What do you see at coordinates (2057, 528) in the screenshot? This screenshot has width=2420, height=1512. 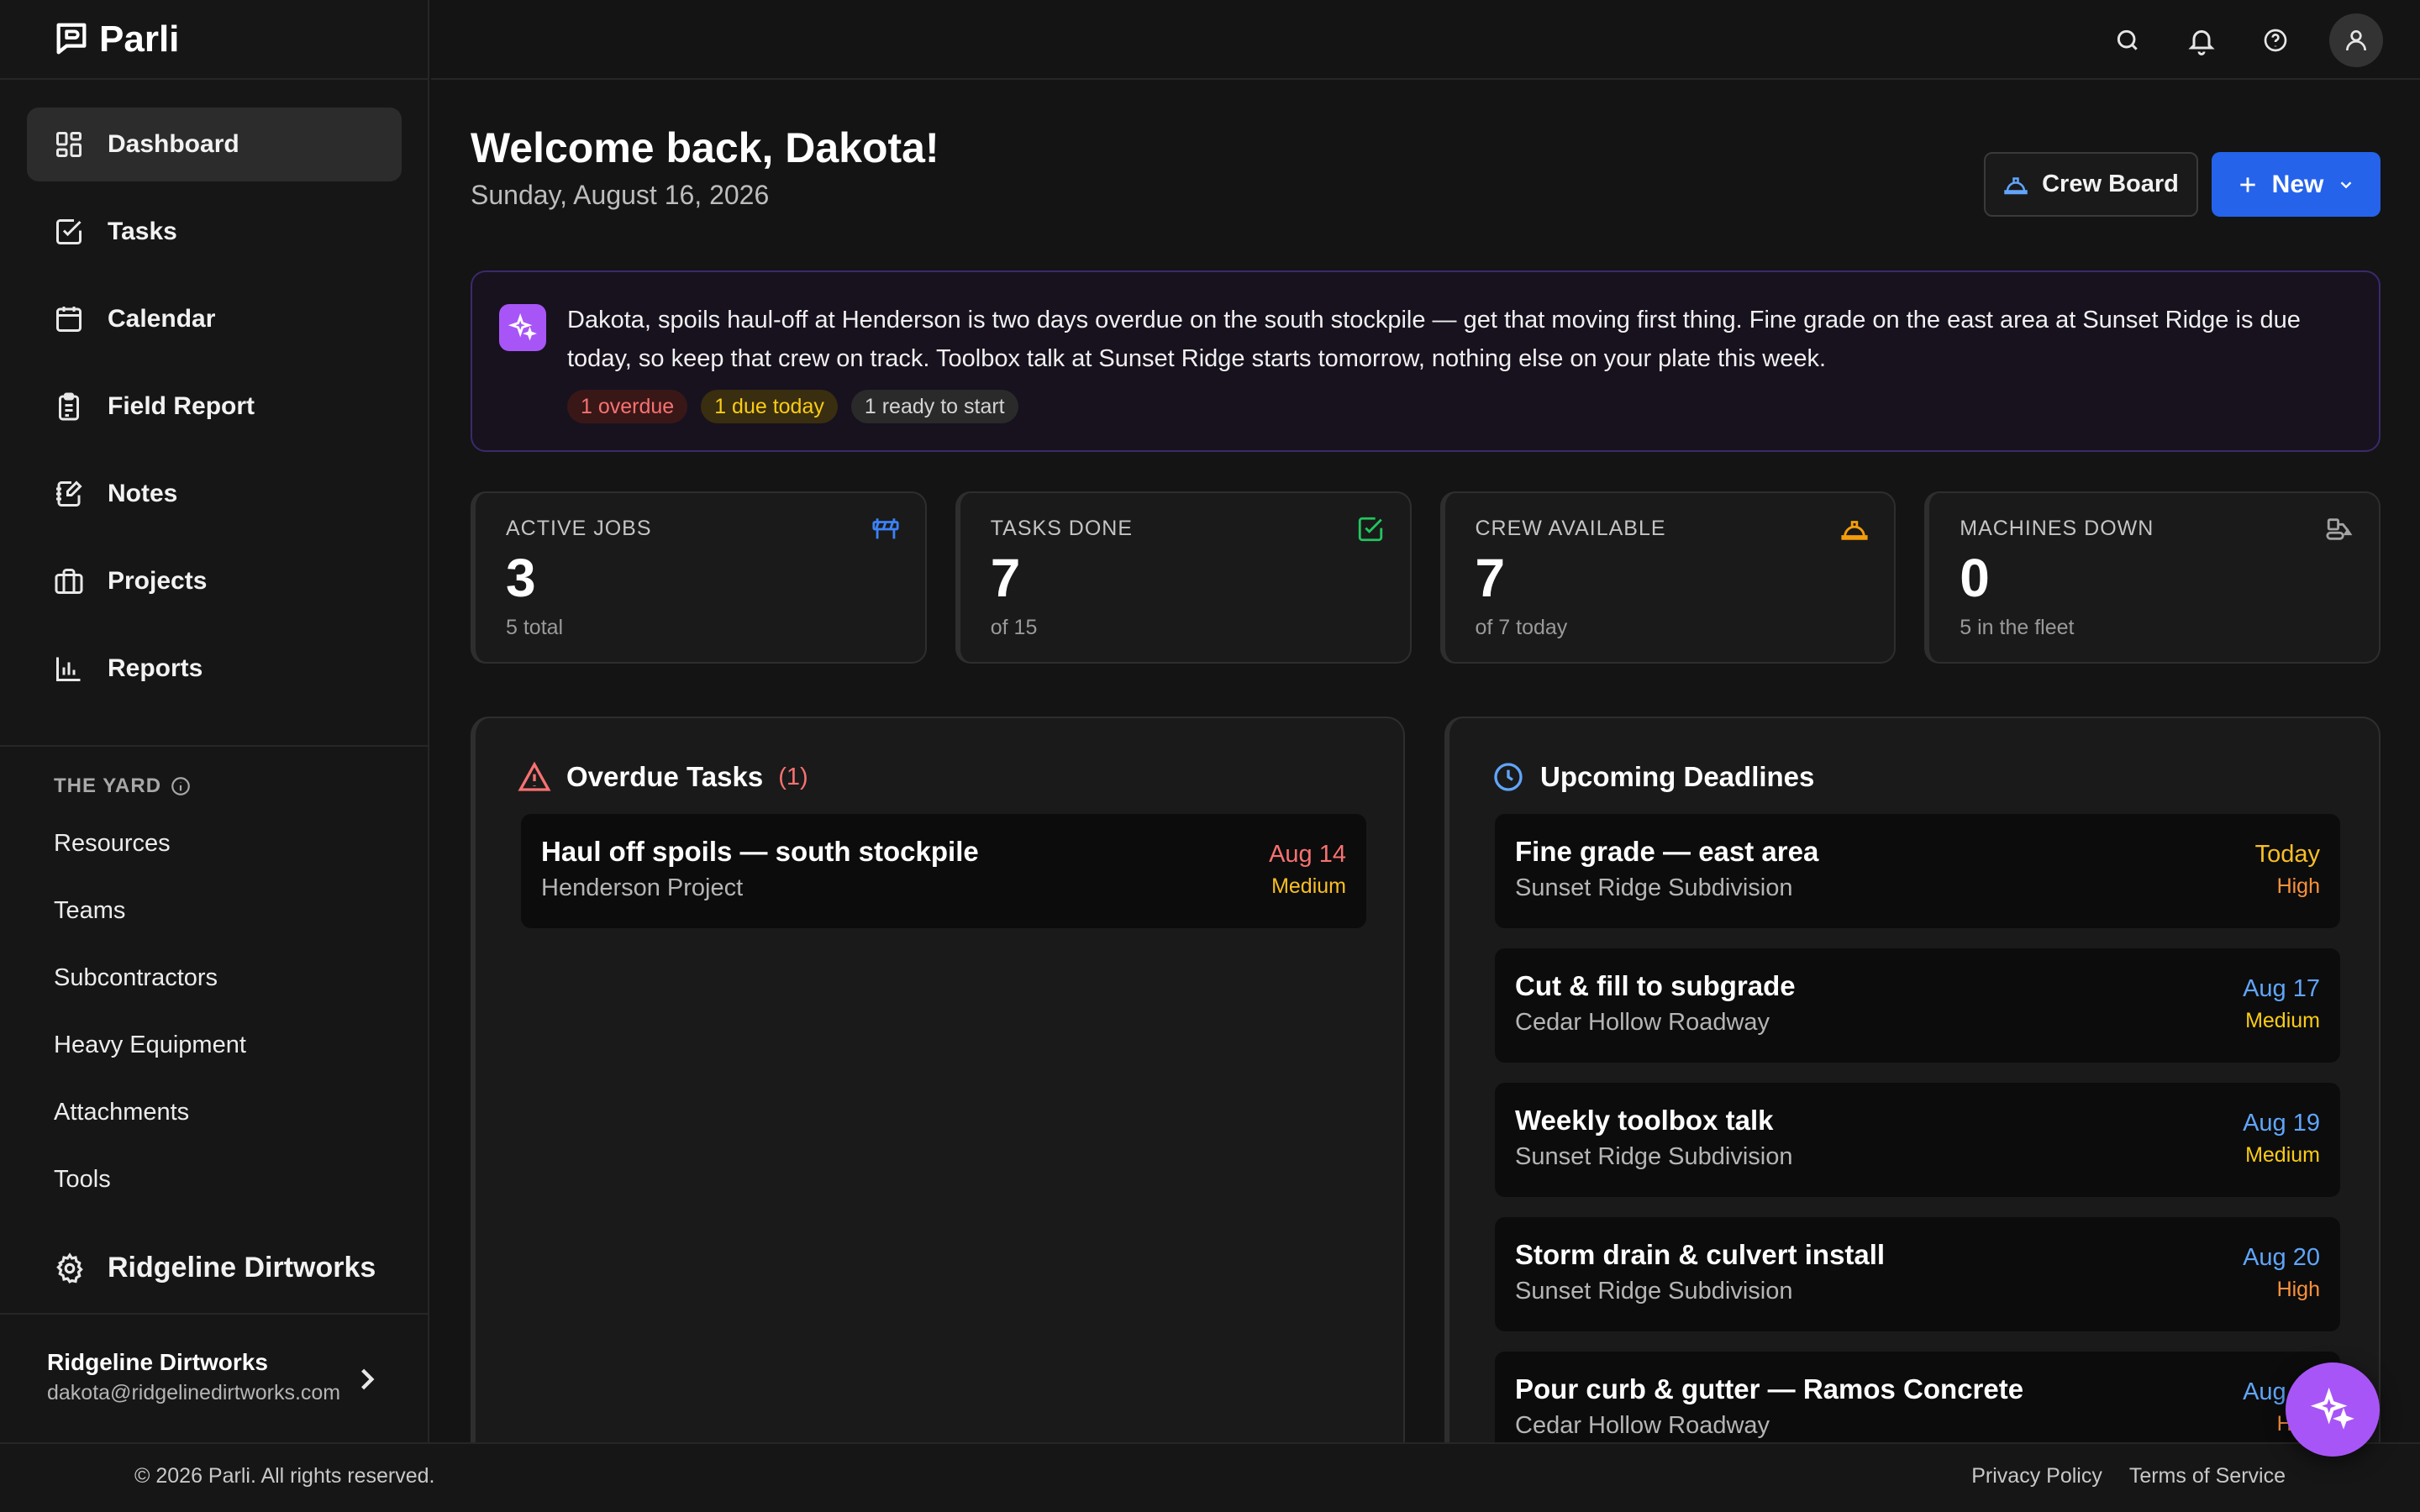 I see `stat-label: MACHINES DOWN` at bounding box center [2057, 528].